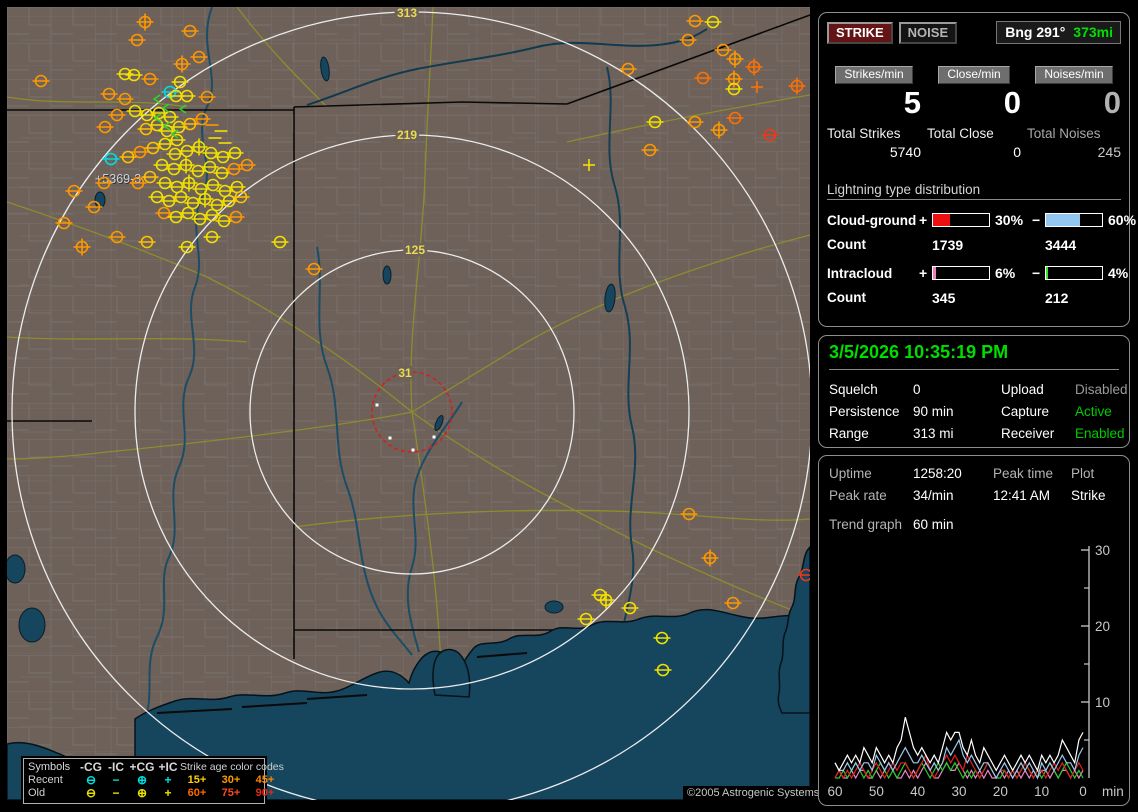 The image size is (1138, 812). Describe the element at coordinates (1109, 152) in the screenshot. I see `total-noises-value: 245` at that location.